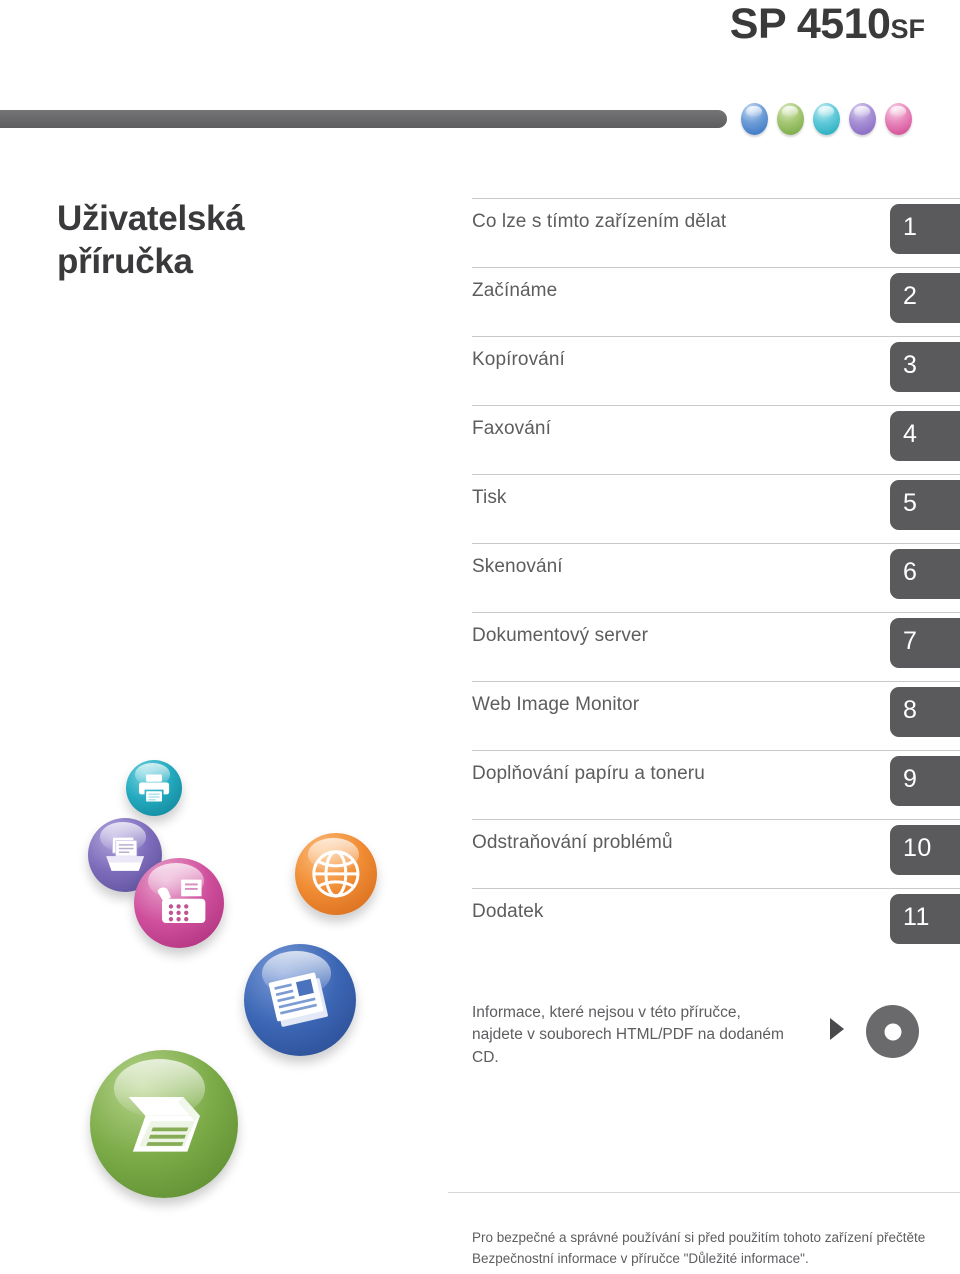 The height and width of the screenshot is (1274, 960). What do you see at coordinates (716, 922) in the screenshot?
I see `chapter-row: Dodatek 11` at bounding box center [716, 922].